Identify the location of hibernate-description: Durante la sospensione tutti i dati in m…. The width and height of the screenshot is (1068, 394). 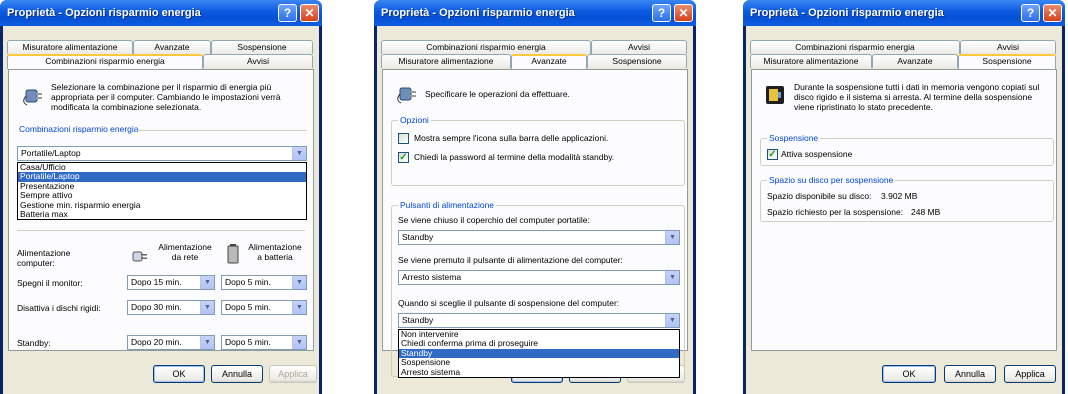
(917, 97).